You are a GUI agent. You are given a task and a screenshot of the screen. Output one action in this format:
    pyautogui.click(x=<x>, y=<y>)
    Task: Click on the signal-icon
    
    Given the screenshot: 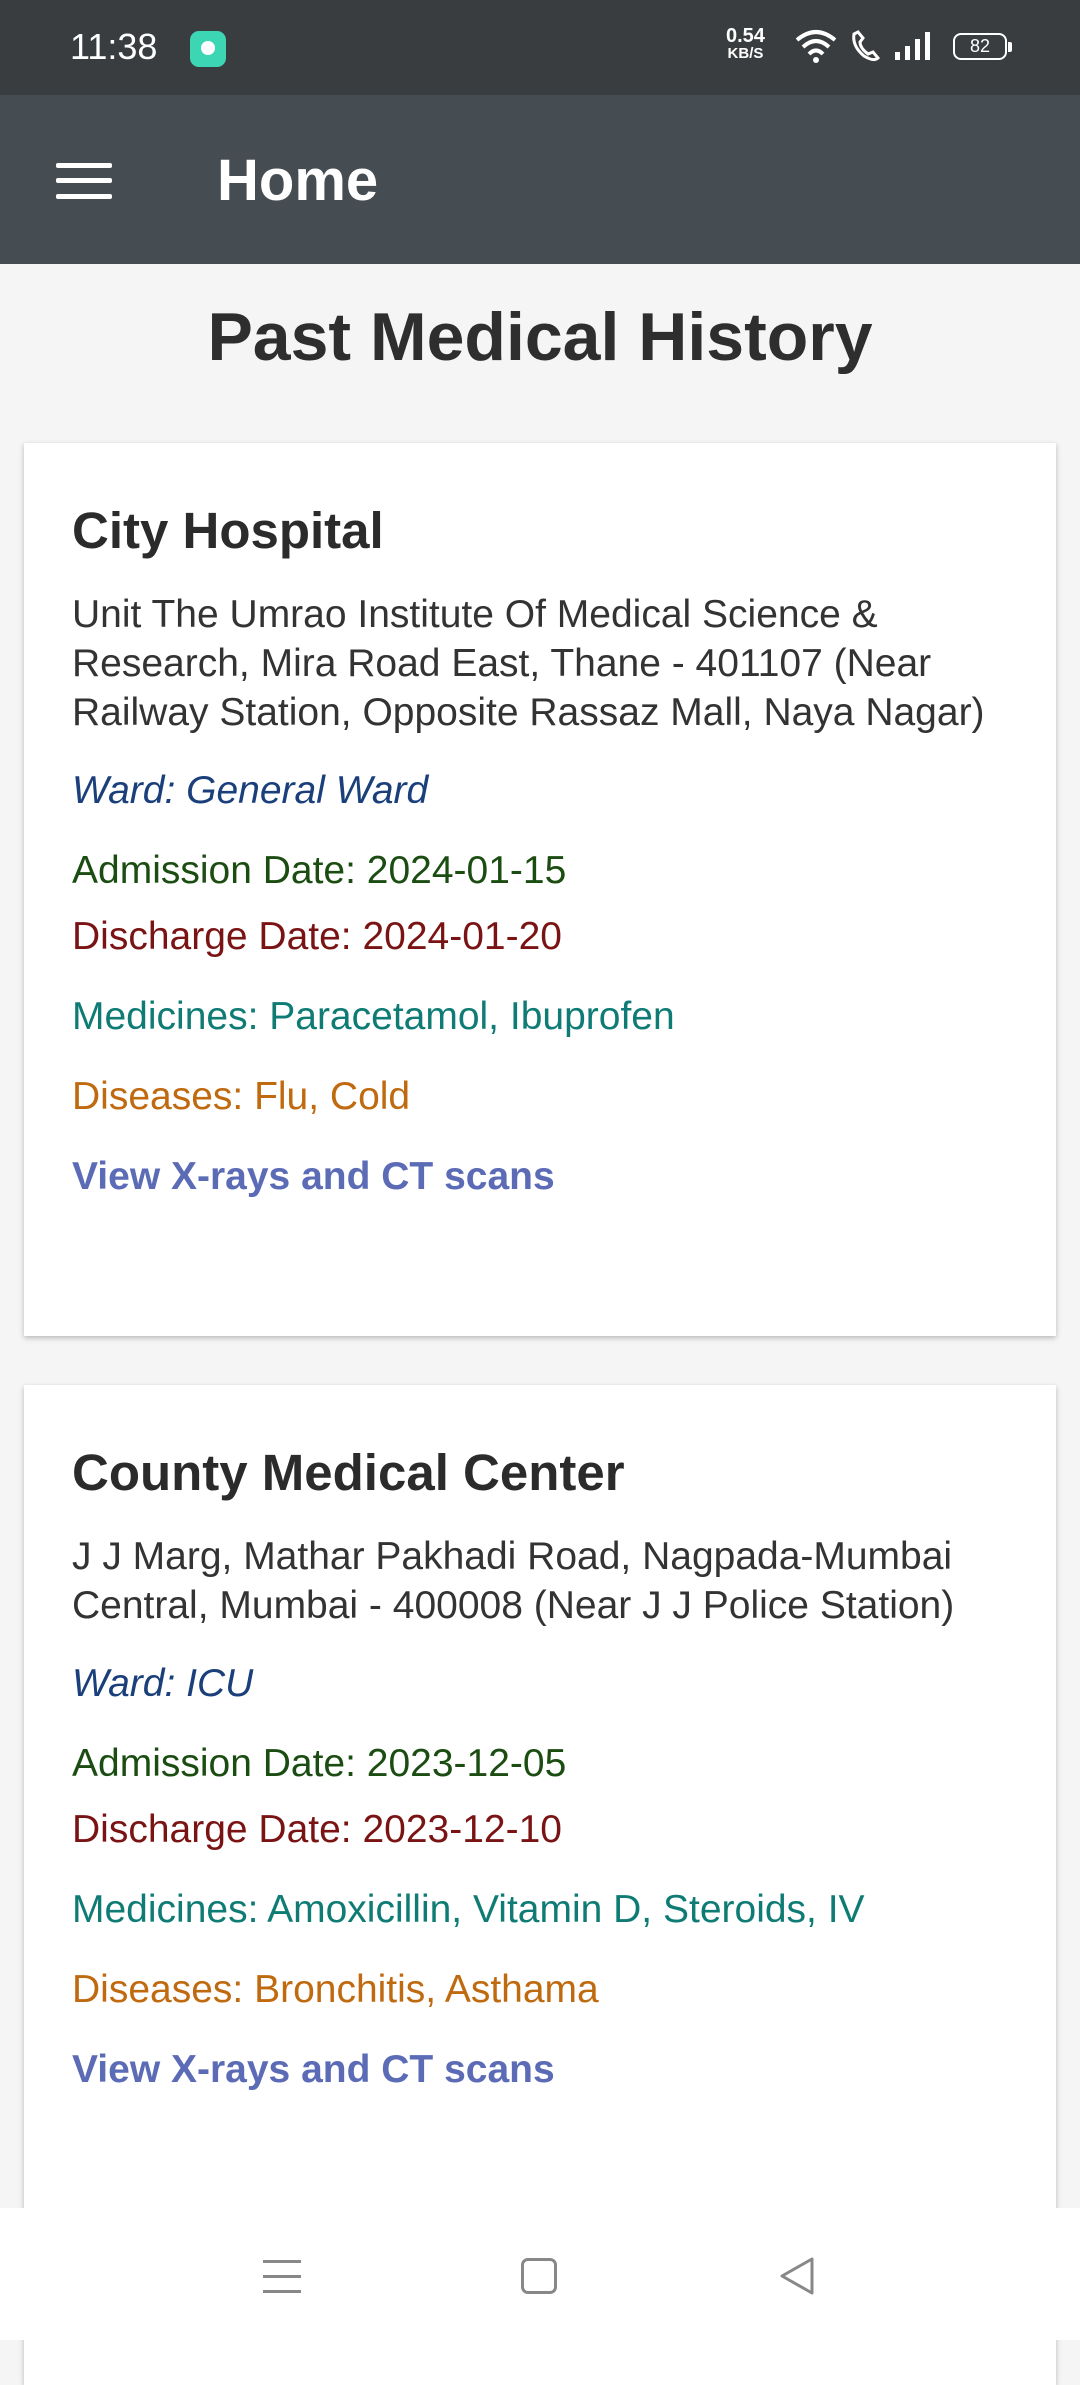 What is the action you would take?
    pyautogui.click(x=912, y=46)
    